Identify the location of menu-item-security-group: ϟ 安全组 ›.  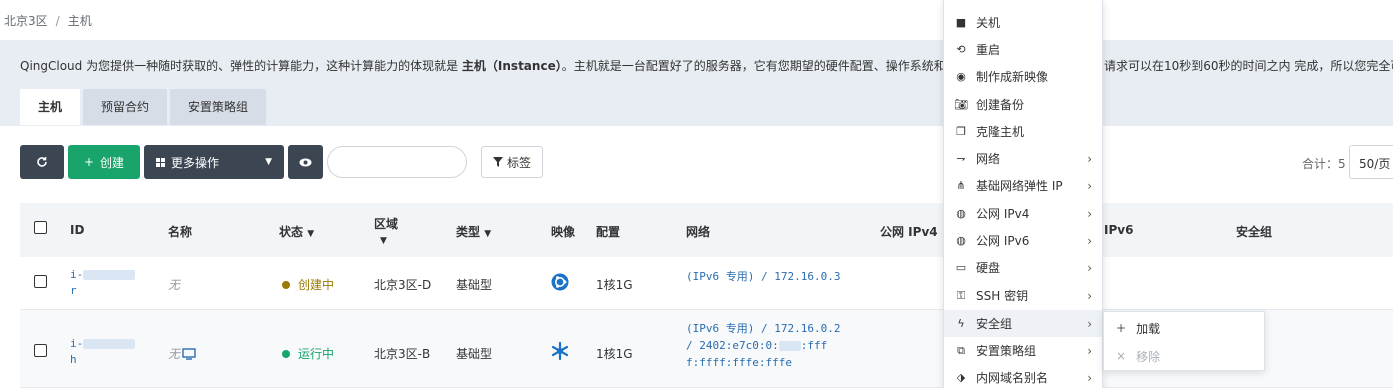
(1023, 323).